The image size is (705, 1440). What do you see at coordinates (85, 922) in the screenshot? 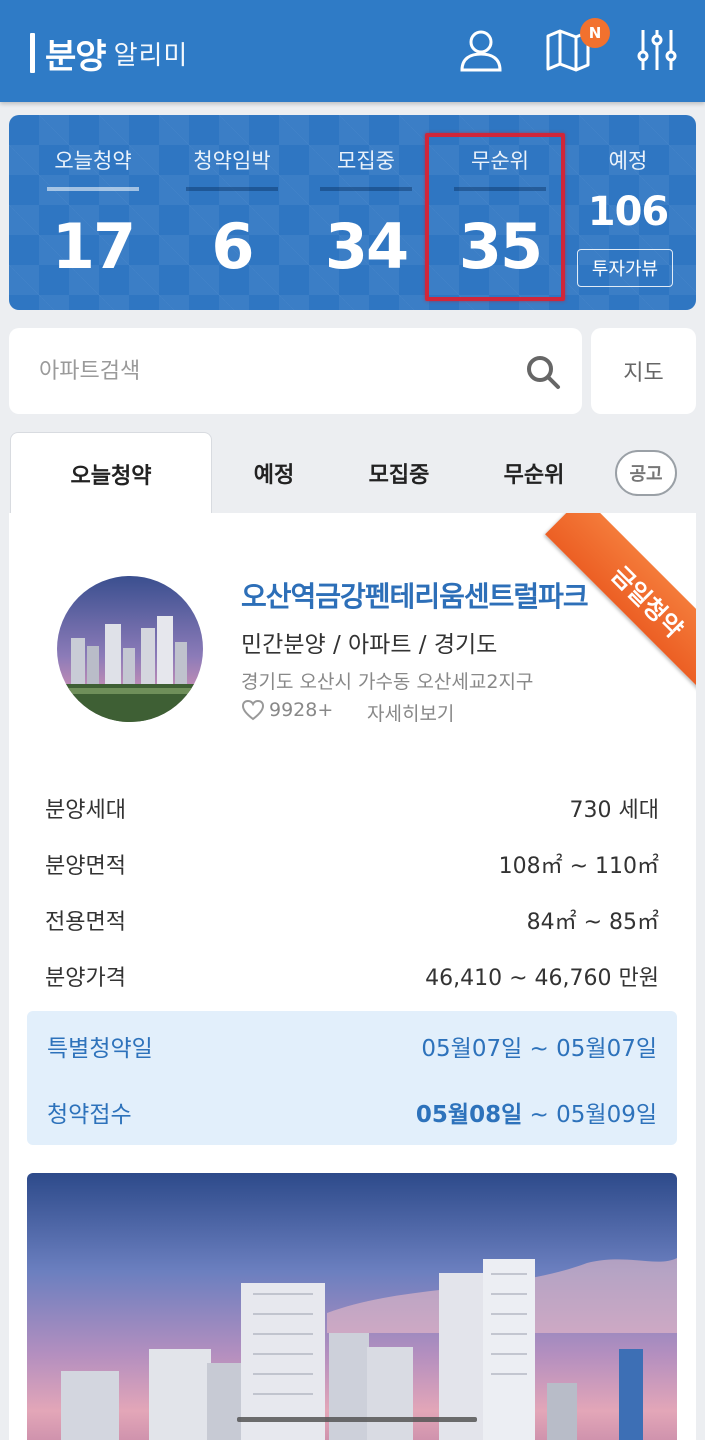
I see `info-key: 전용면적` at bounding box center [85, 922].